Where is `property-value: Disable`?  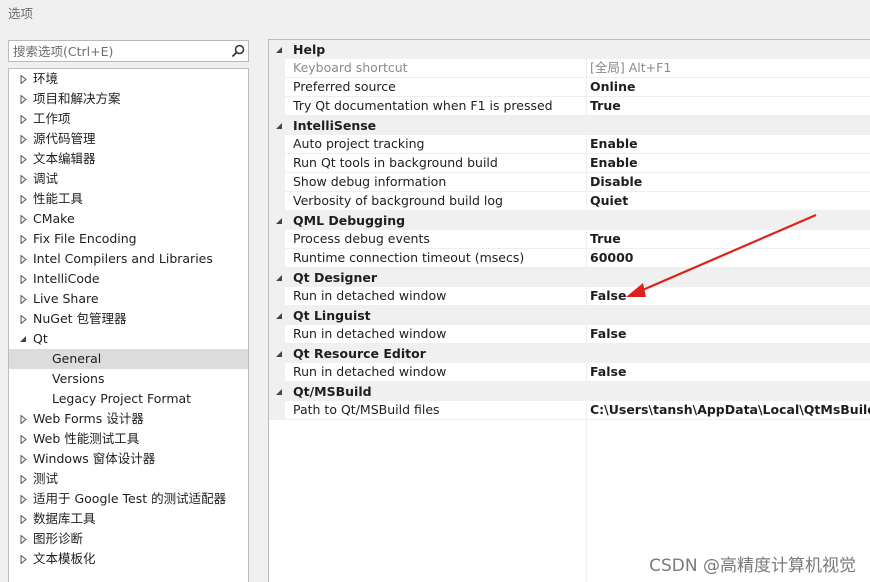 property-value: Disable is located at coordinates (616, 182).